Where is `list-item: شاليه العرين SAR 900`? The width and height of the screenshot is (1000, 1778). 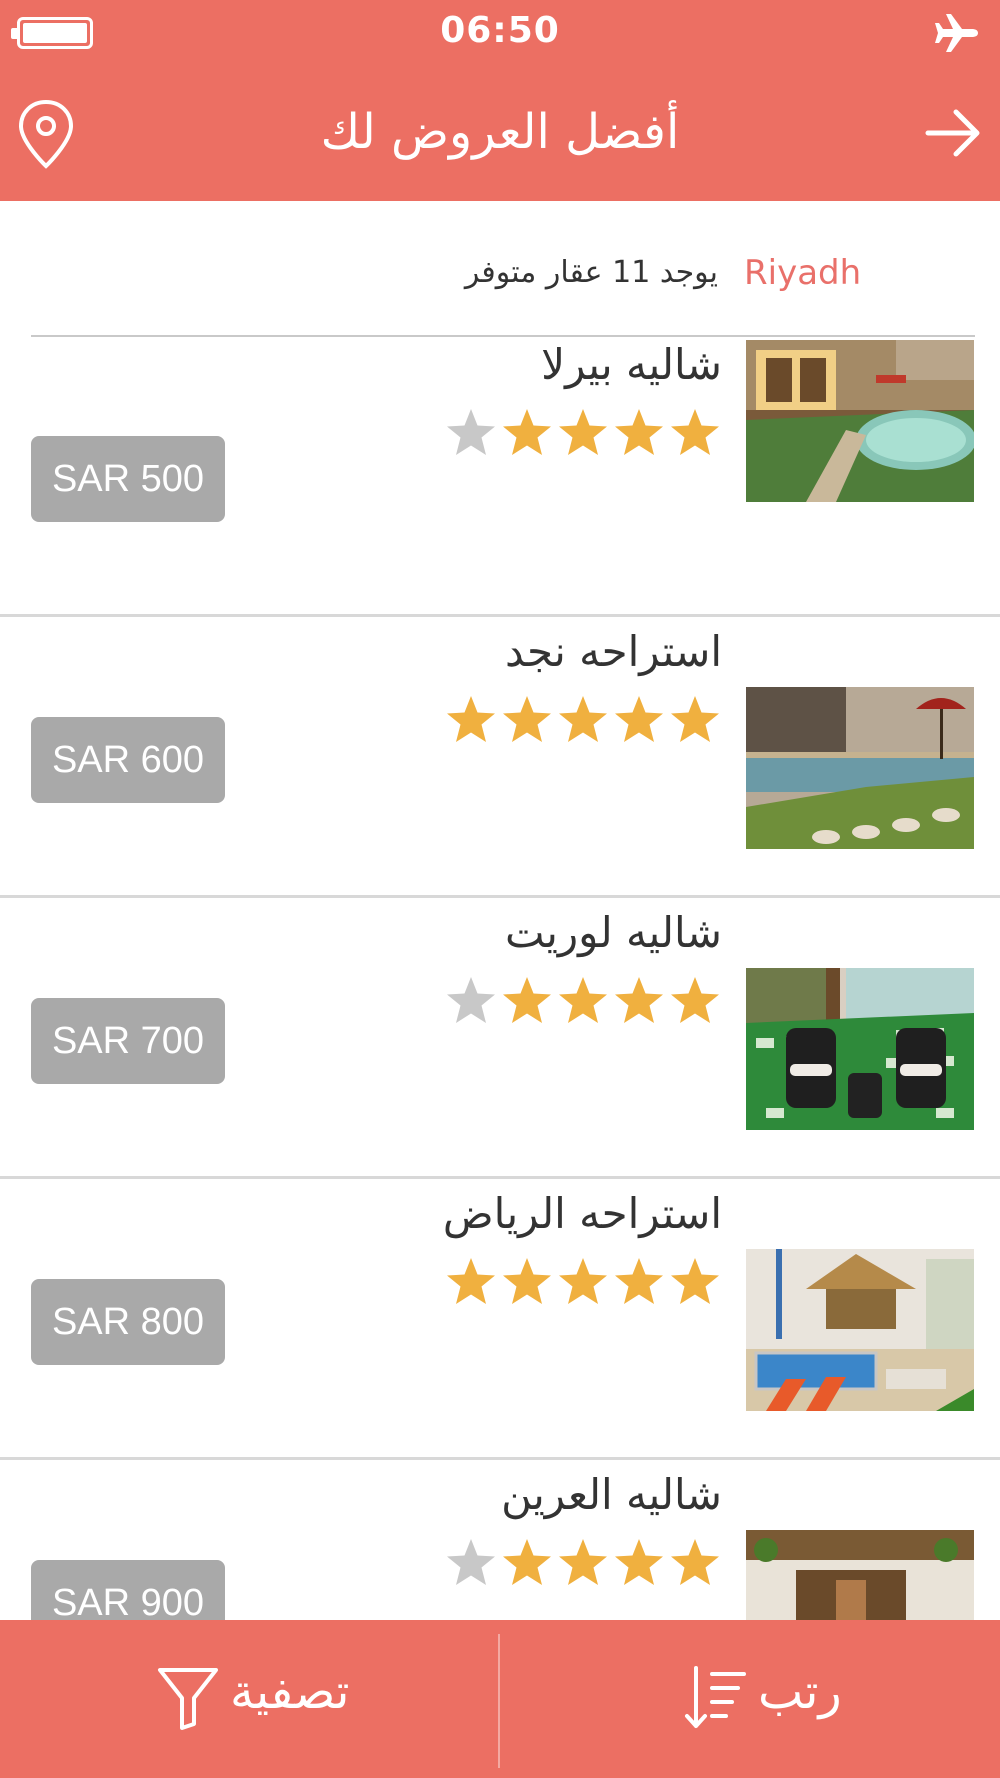 list-item: شاليه العرين SAR 900 is located at coordinates (500, 1540).